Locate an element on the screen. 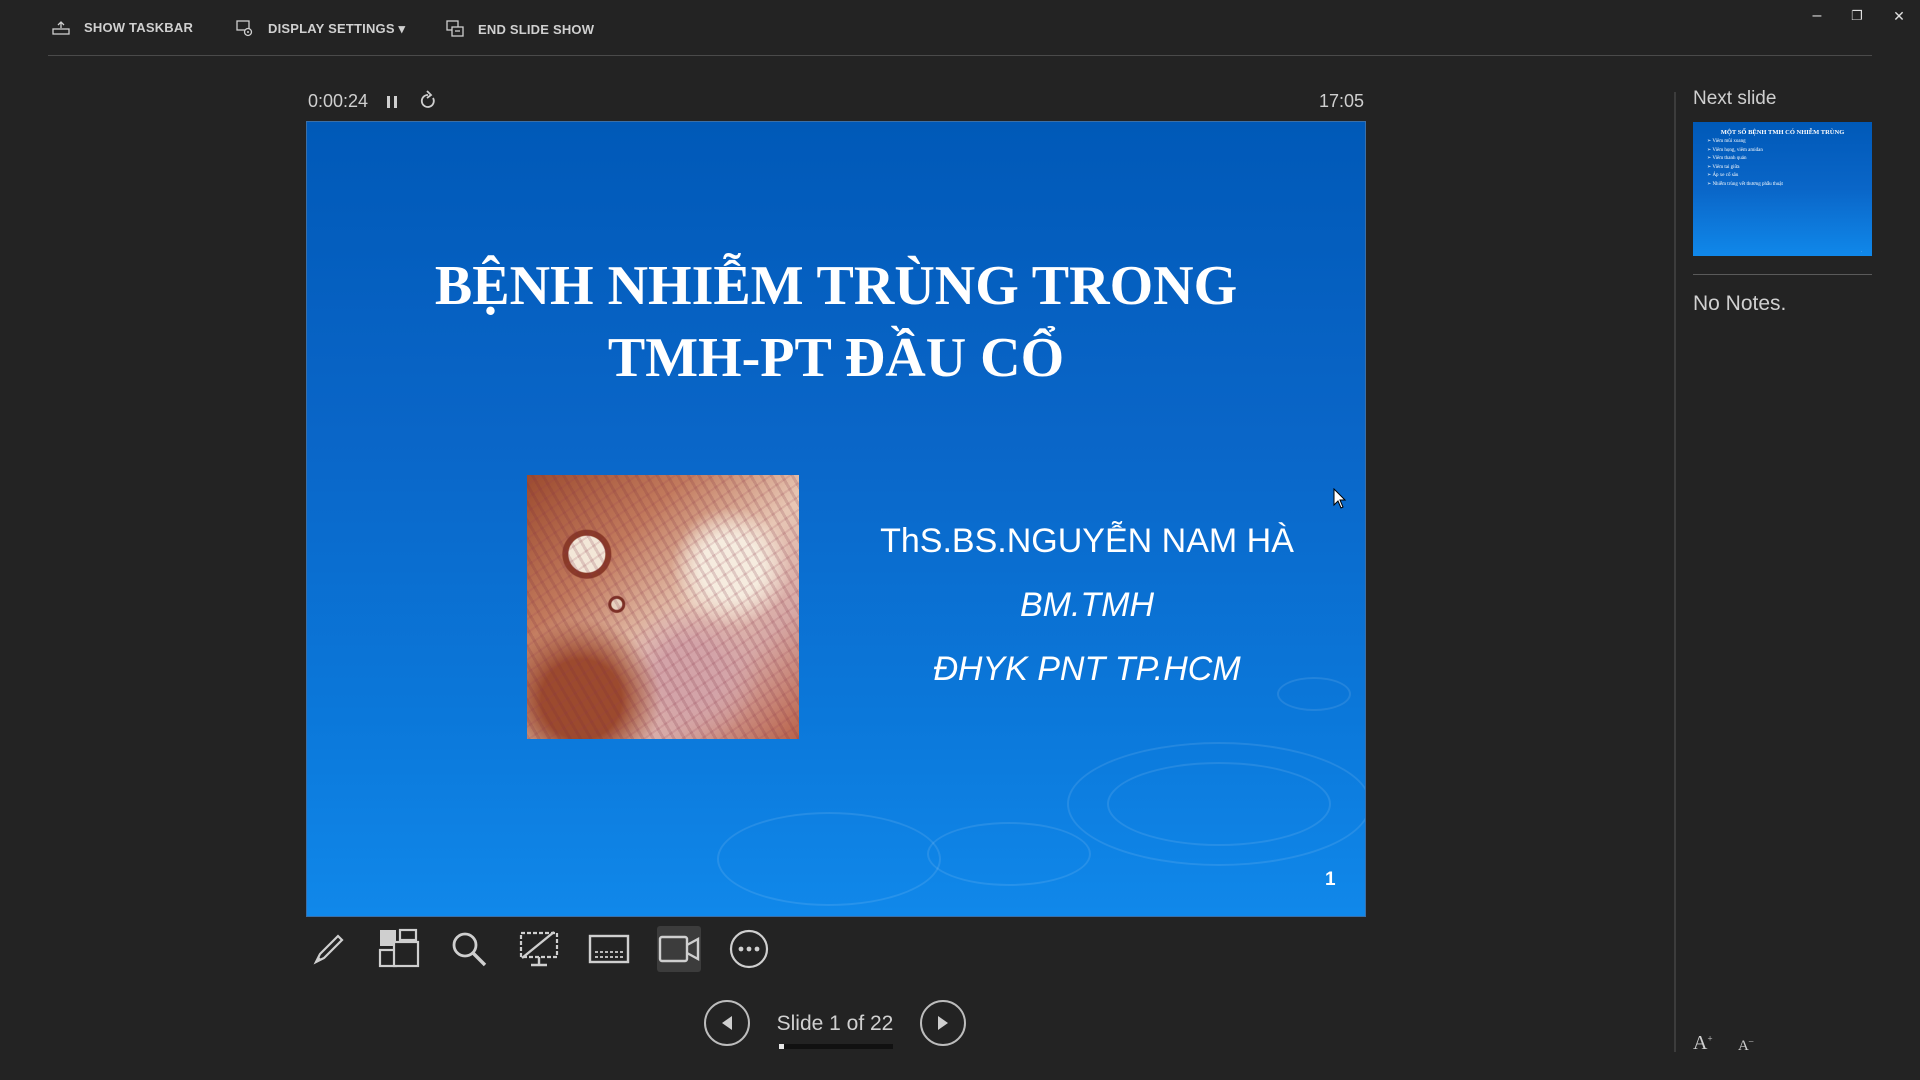 The width and height of the screenshot is (1920, 1080). more-options-icon is located at coordinates (749, 949).